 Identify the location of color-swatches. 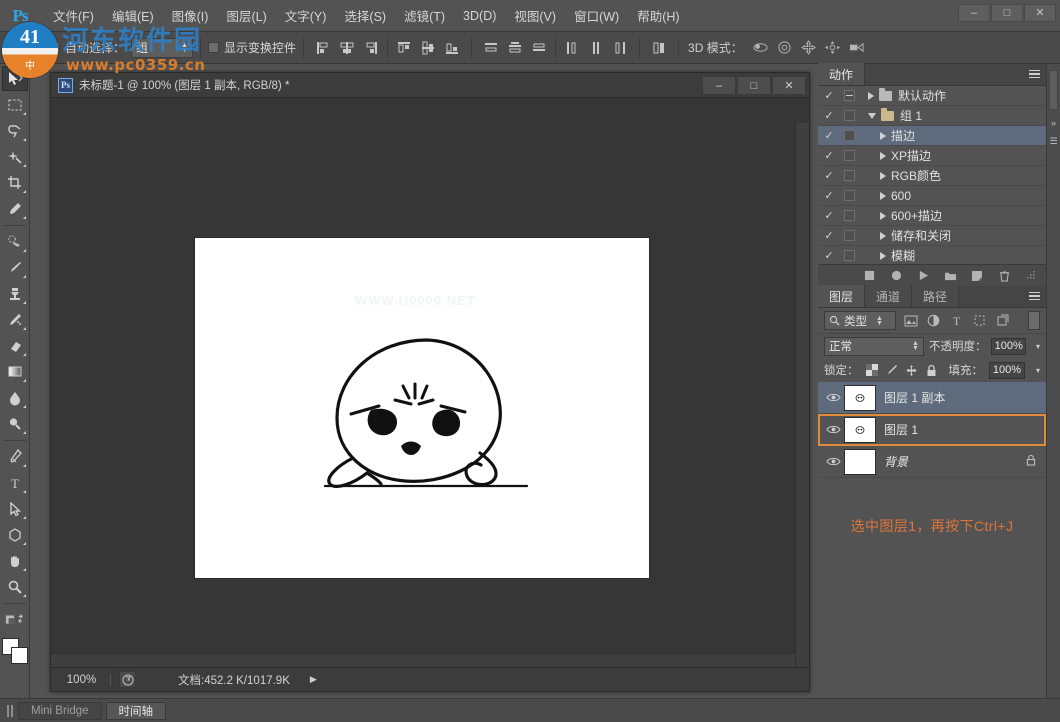
(14, 651).